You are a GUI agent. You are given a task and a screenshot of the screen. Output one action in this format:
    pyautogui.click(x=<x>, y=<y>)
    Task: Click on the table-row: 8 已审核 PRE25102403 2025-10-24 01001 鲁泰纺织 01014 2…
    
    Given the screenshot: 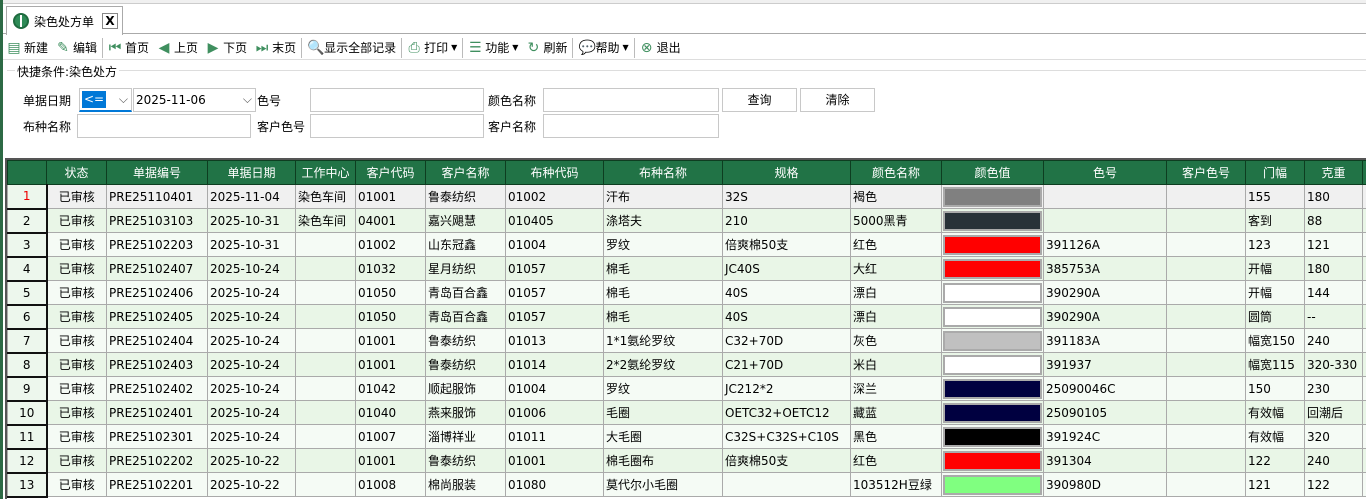 What is the action you would take?
    pyautogui.click(x=686, y=365)
    